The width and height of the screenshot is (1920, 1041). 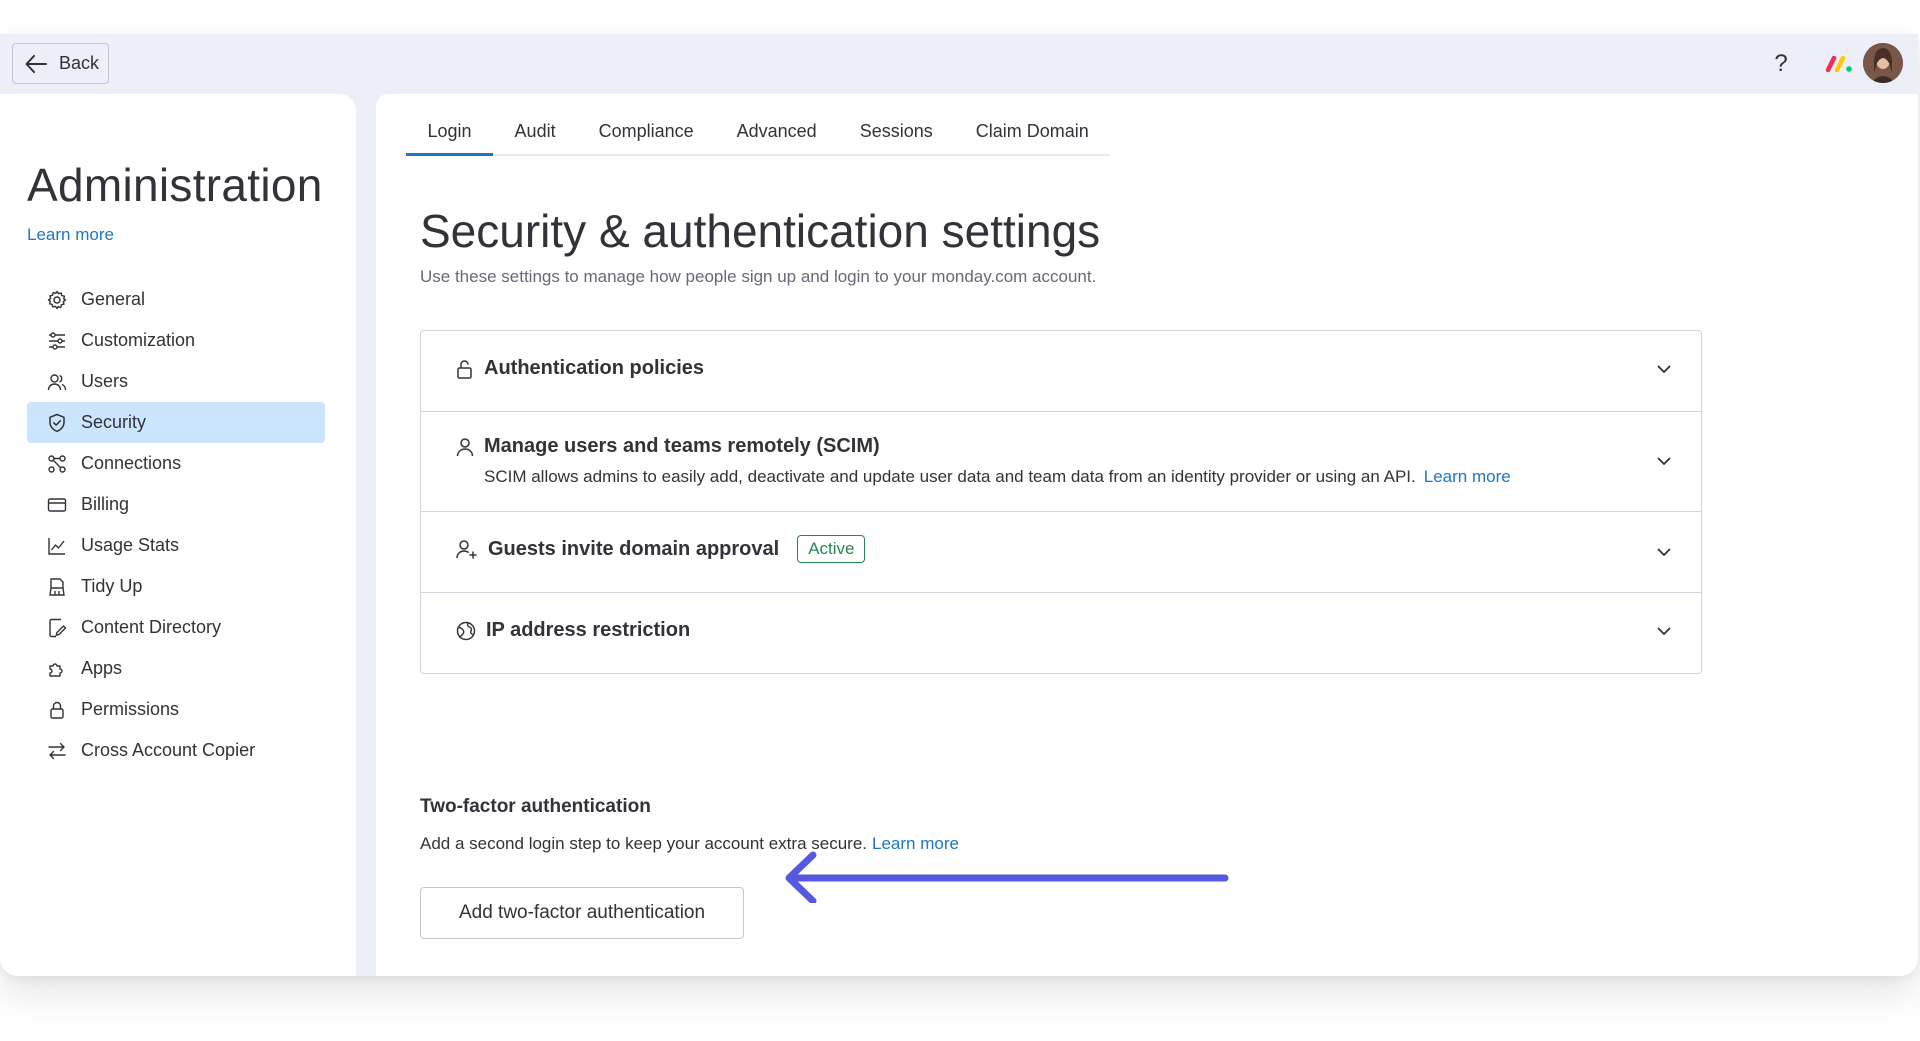 I want to click on line-chart-icon, so click(x=56, y=546).